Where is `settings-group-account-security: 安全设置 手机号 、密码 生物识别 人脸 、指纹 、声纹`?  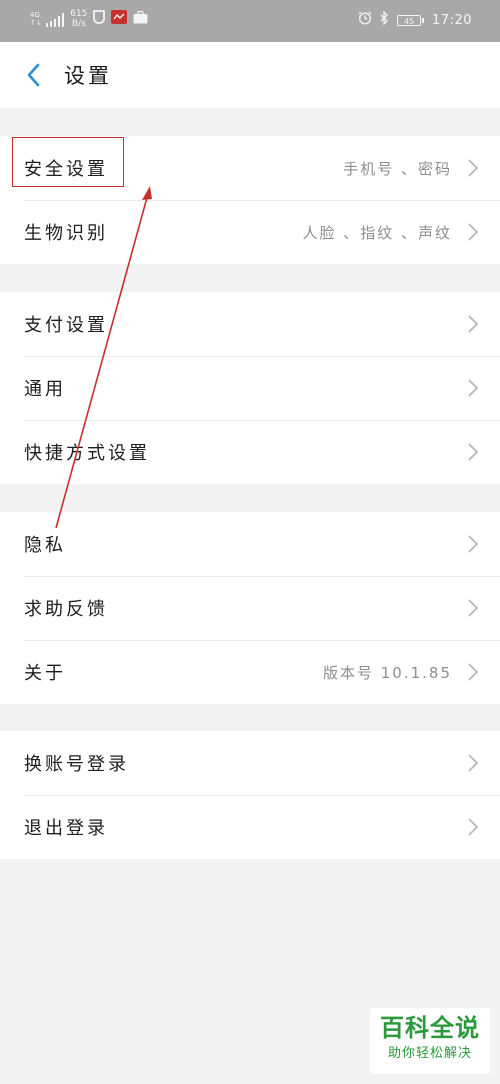
settings-group-account-security: 安全设置 手机号 、密码 生物识别 人脸 、指纹 、声纹 is located at coordinates (250, 200).